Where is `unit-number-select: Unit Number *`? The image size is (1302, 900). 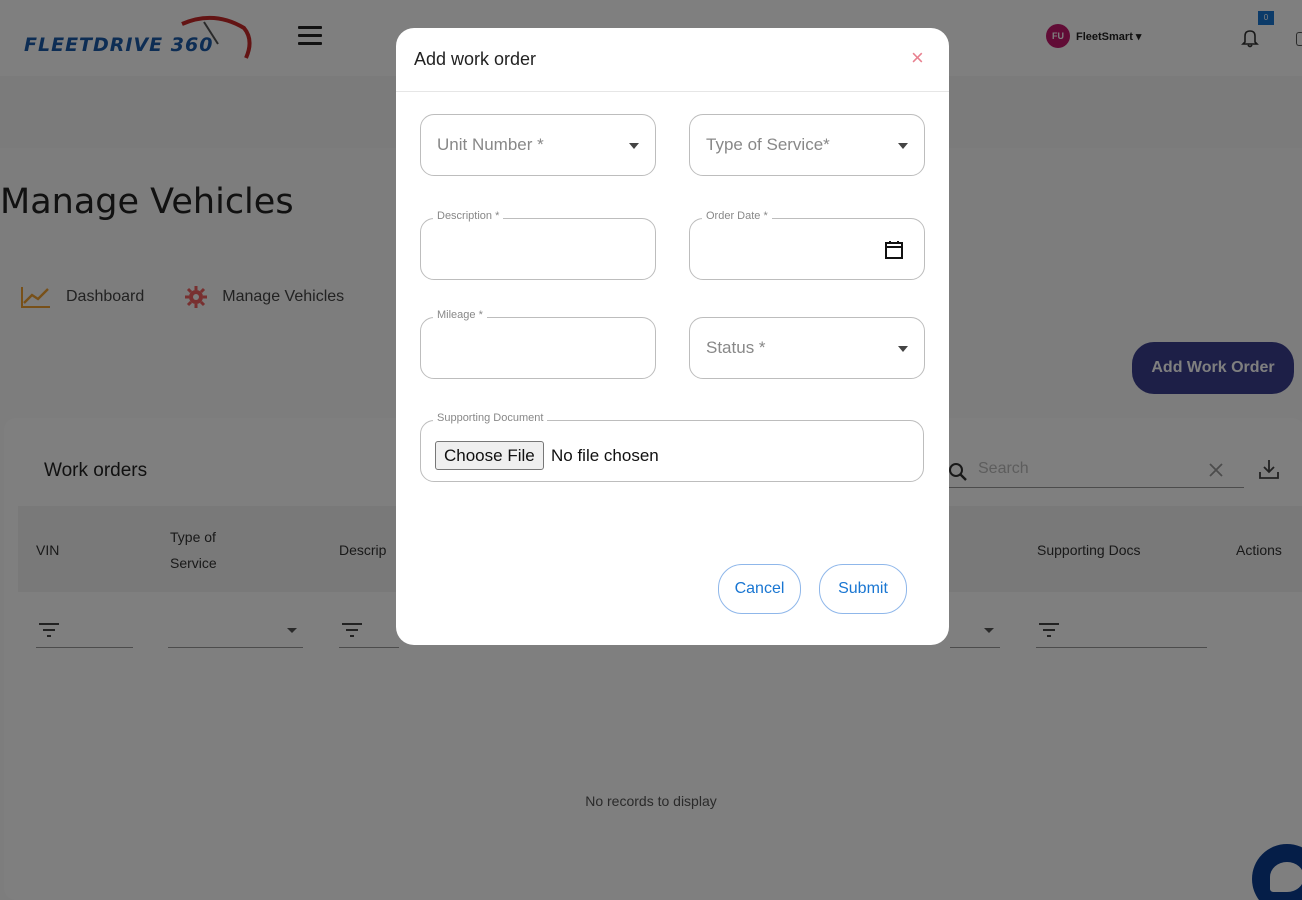 unit-number-select: Unit Number * is located at coordinates (538, 145).